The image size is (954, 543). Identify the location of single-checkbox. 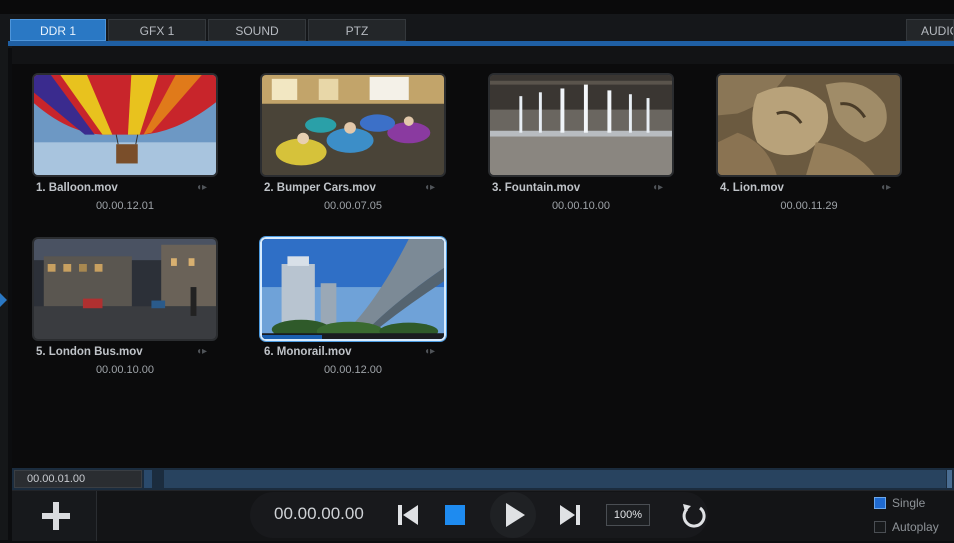
(880, 503).